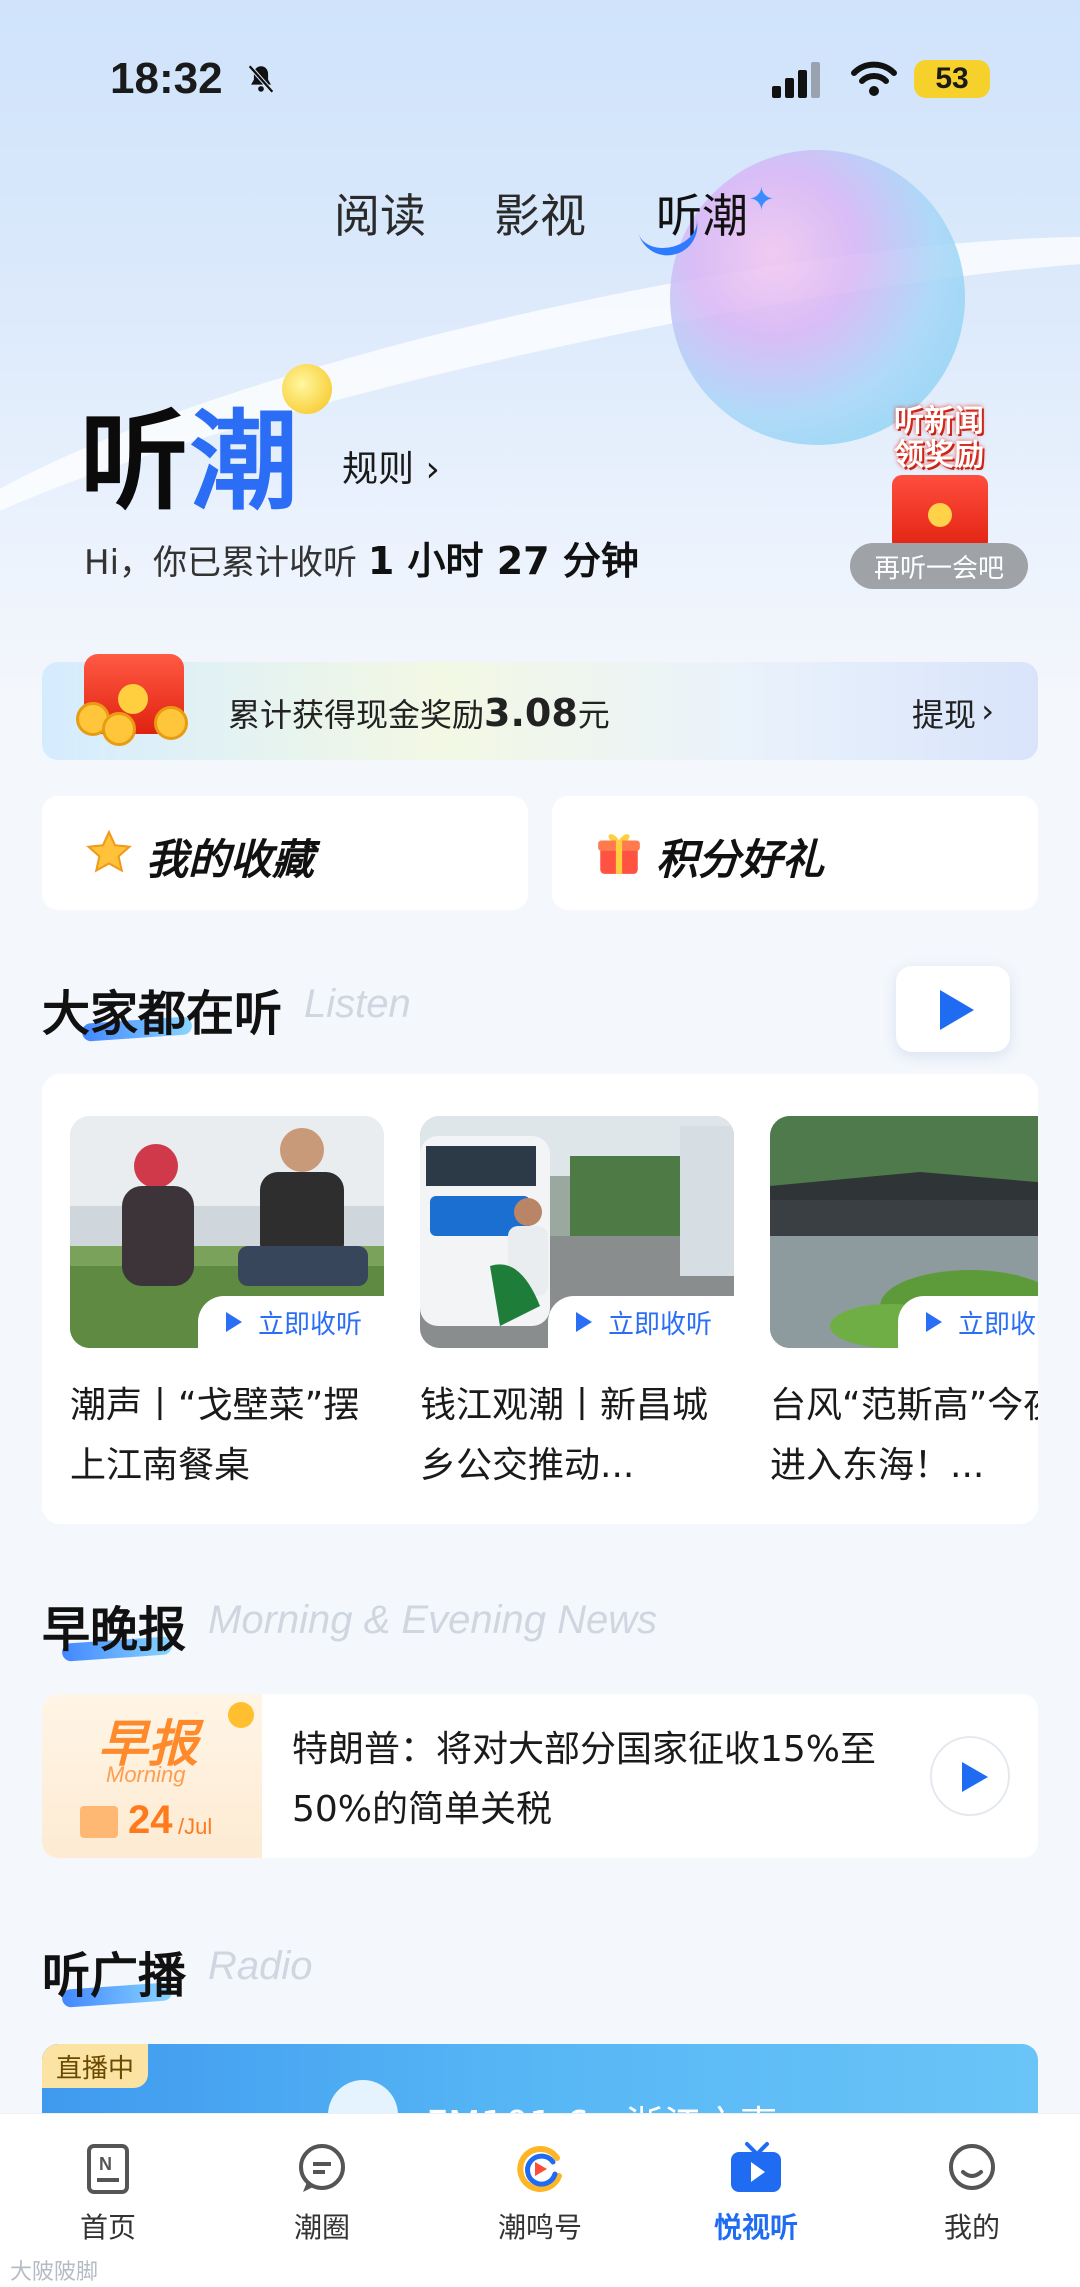 This screenshot has height=2287, width=1080. What do you see at coordinates (109, 851) in the screenshot?
I see `star-icon` at bounding box center [109, 851].